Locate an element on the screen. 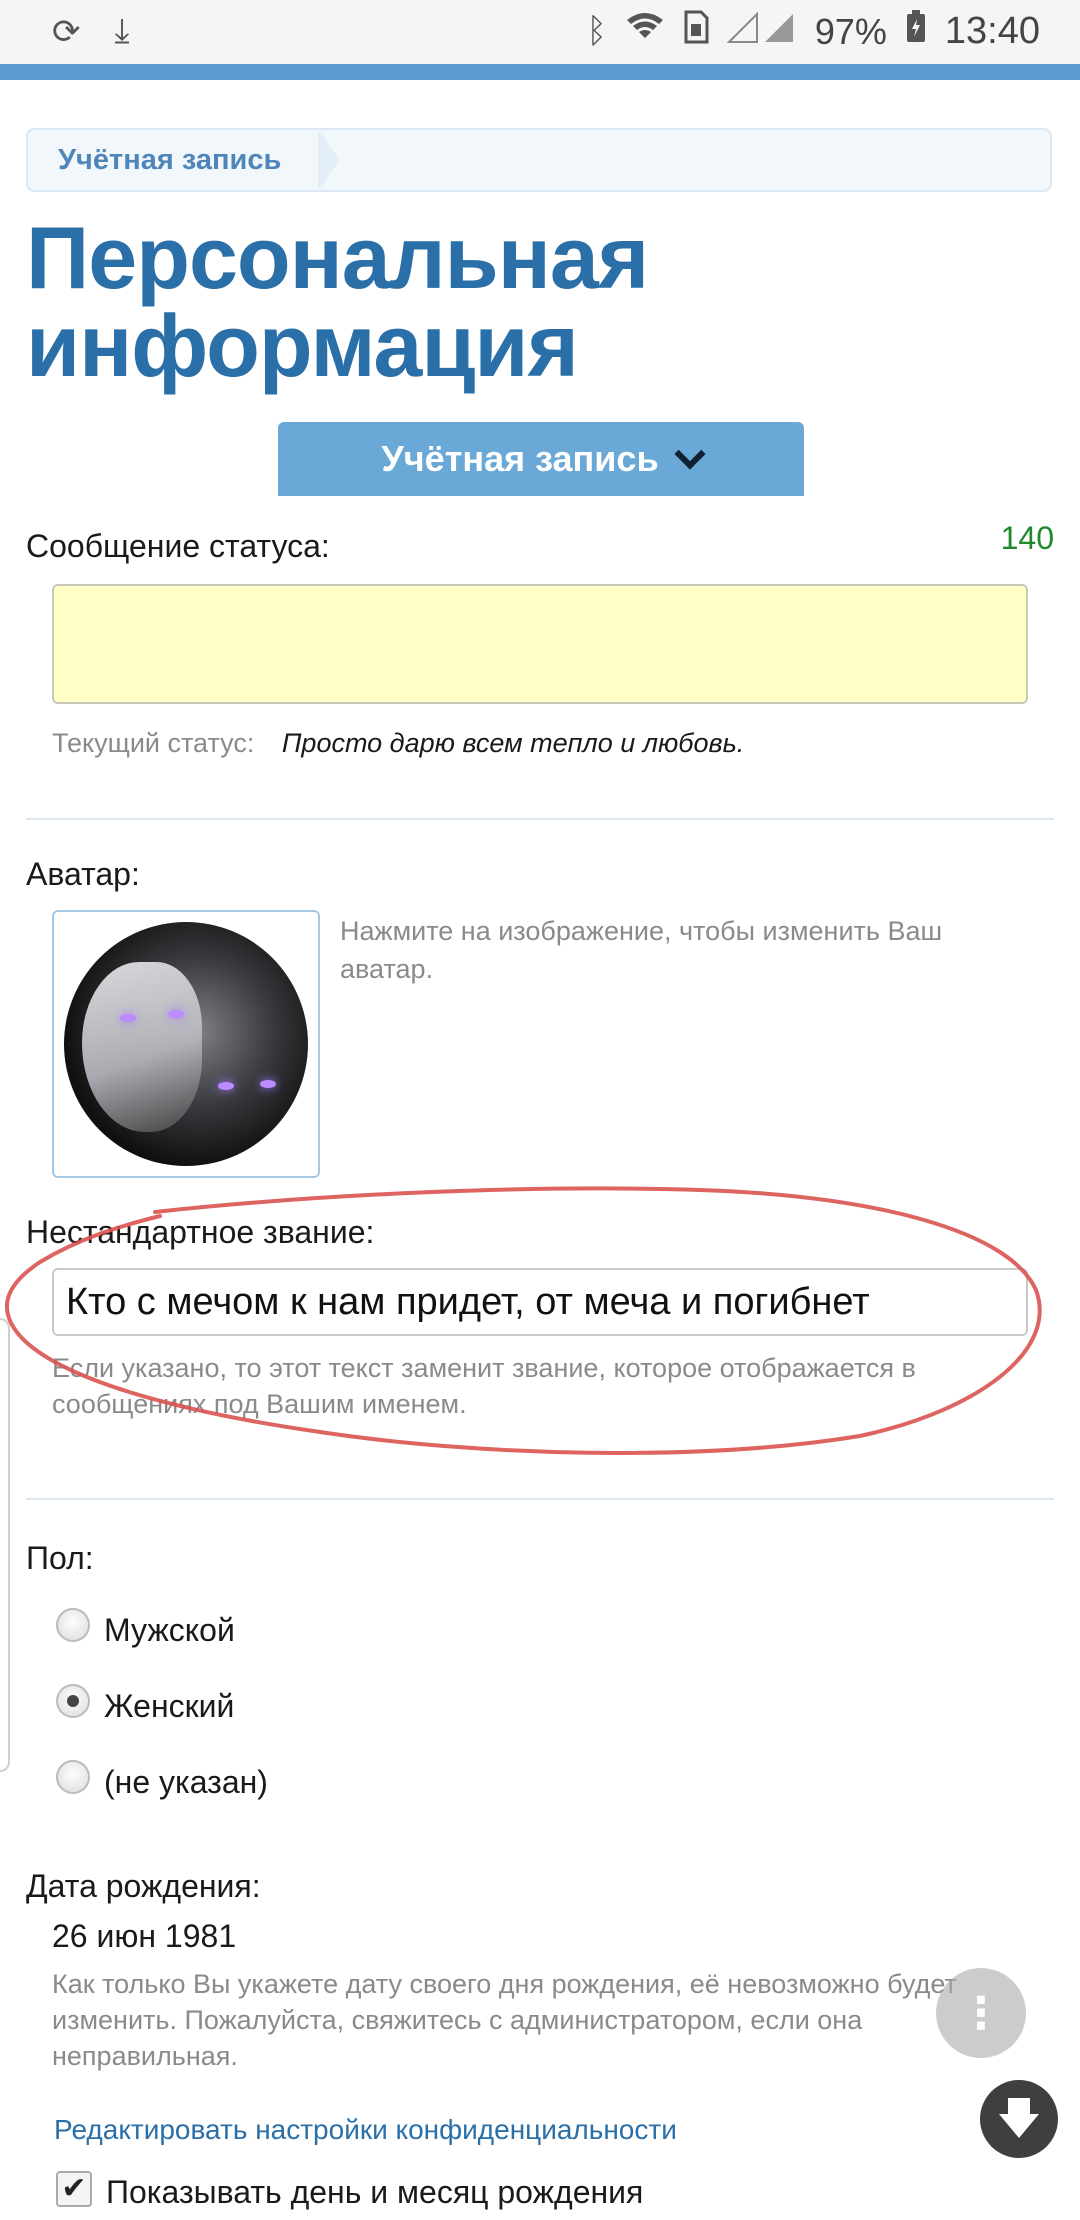 This screenshot has width=1080, height=2220. checkmark-icon: ✔ is located at coordinates (74, 2188).